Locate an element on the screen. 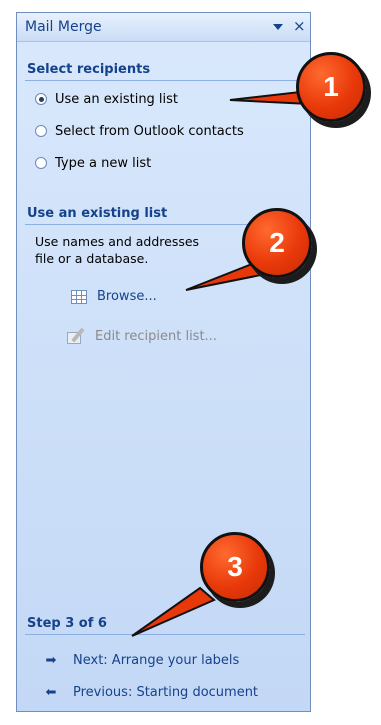  callout-number: 1 is located at coordinates (331, 86).